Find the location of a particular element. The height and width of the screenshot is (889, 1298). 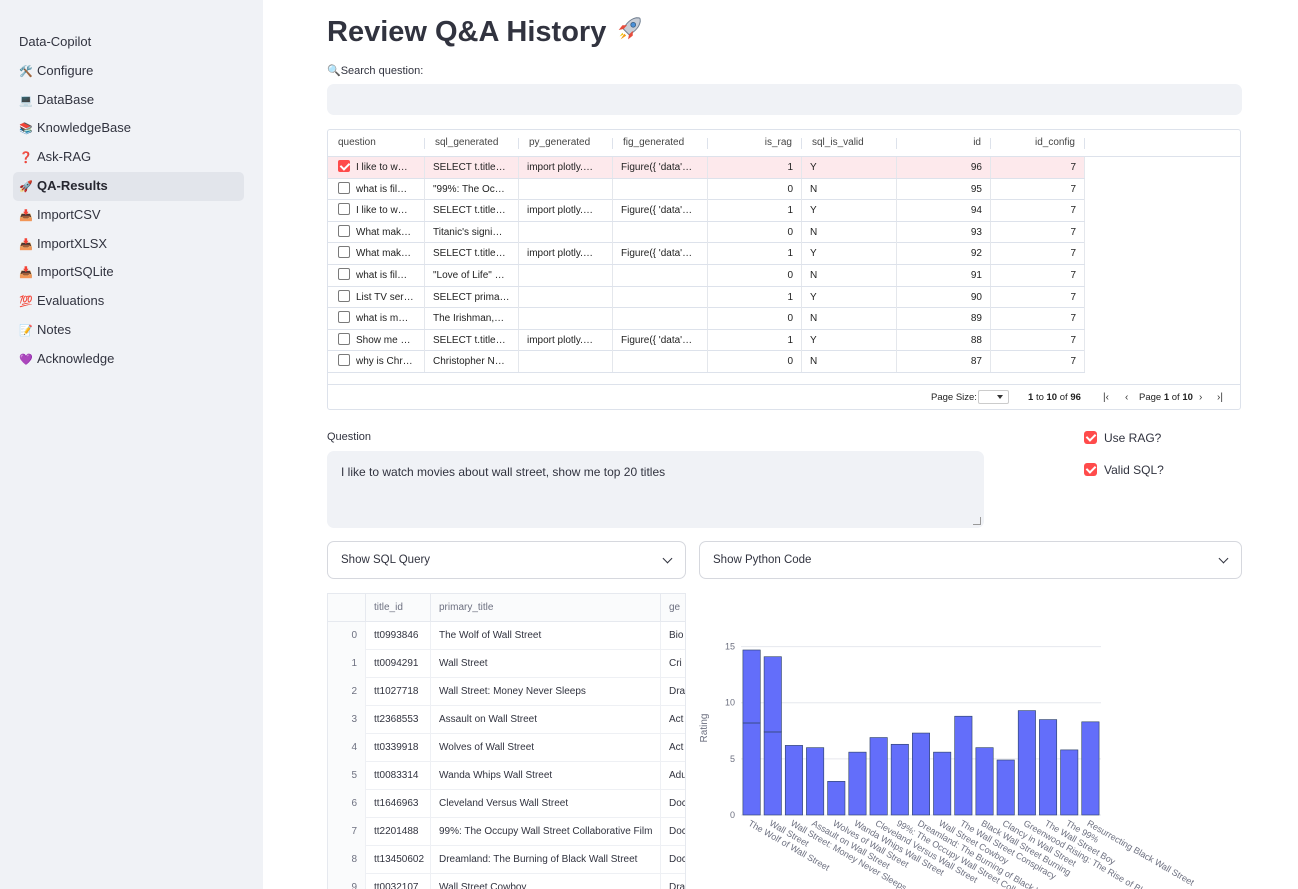

first-page-icon: |‹ is located at coordinates (1106, 397).